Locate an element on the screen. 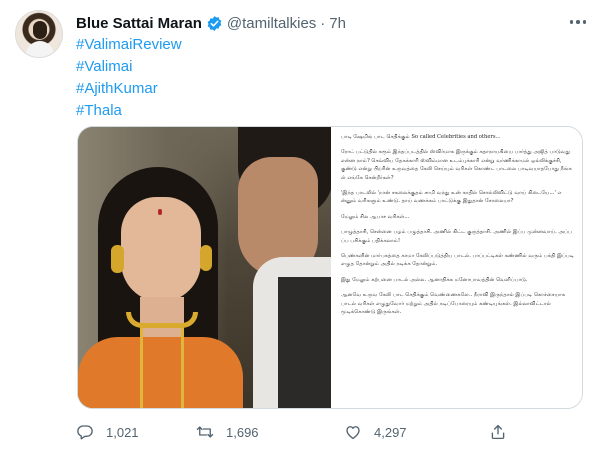 The width and height of the screenshot is (615, 449). like-count: 4,297 is located at coordinates (390, 432).